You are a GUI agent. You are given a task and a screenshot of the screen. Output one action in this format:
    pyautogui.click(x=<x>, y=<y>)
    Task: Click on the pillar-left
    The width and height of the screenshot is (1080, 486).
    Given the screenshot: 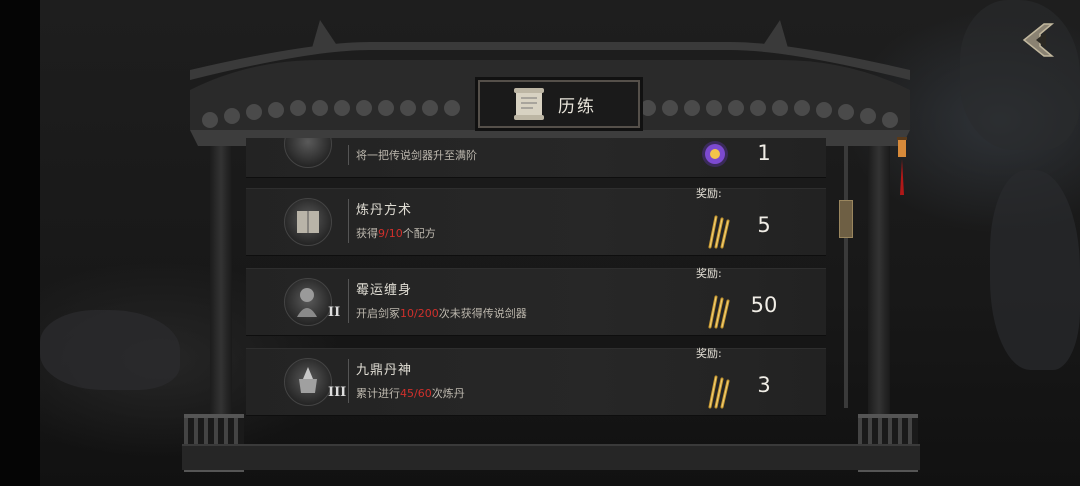 What is the action you would take?
    pyautogui.click(x=221, y=285)
    